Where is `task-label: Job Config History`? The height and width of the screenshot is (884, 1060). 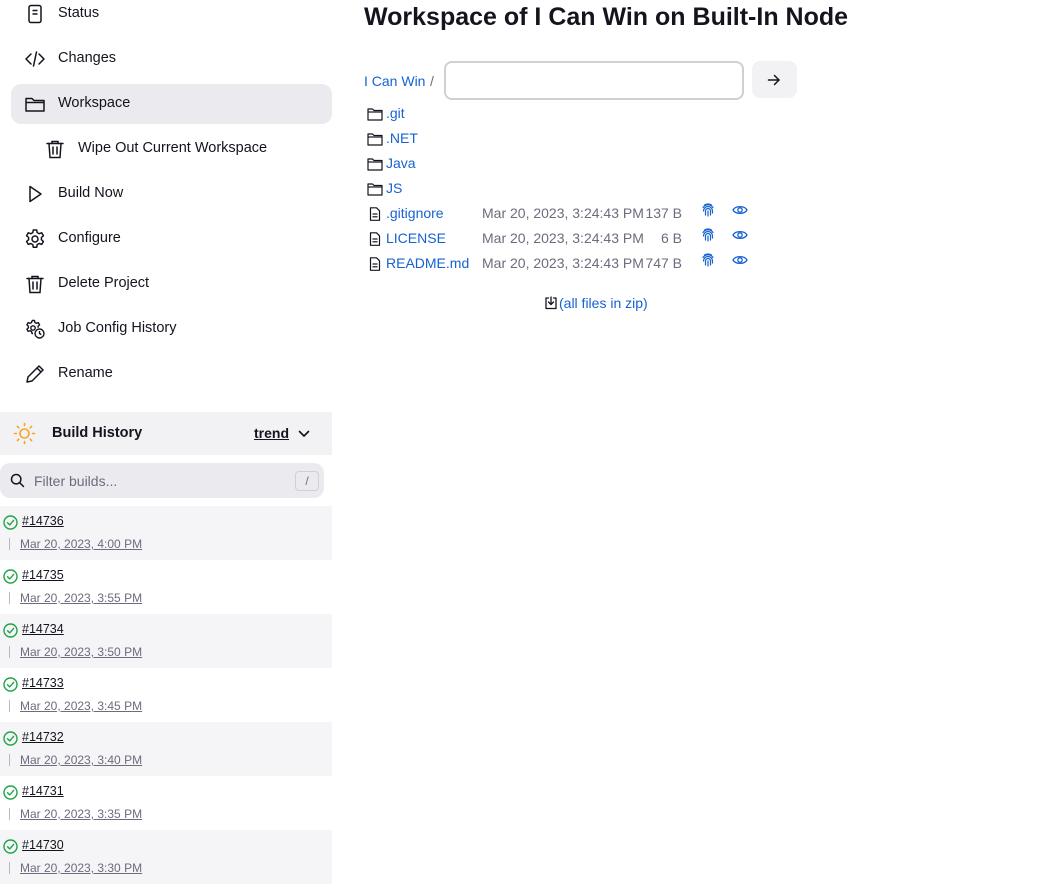
task-label: Job Config History is located at coordinates (117, 328).